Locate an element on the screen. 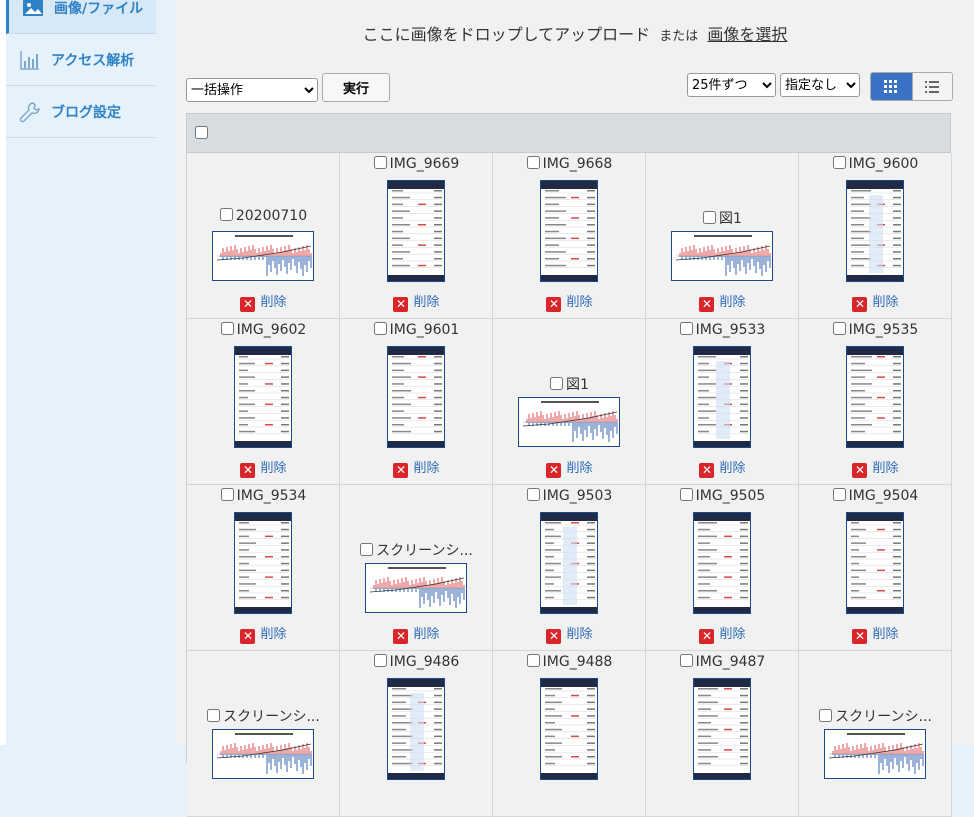 This screenshot has height=817, width=974. sidebar-item-images: 画像/ファイル is located at coordinates (81, 17).